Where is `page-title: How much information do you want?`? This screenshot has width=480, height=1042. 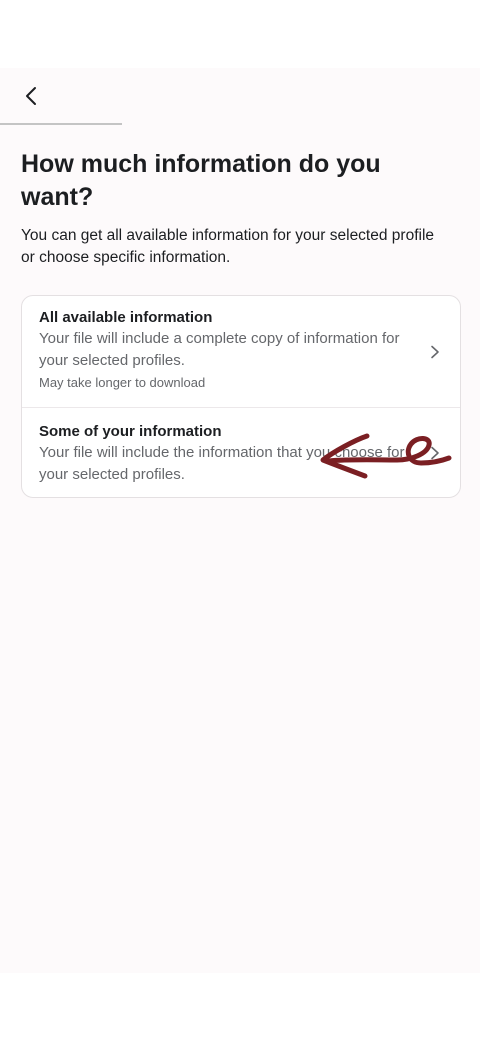
page-title: How much information do you want? is located at coordinates (201, 180).